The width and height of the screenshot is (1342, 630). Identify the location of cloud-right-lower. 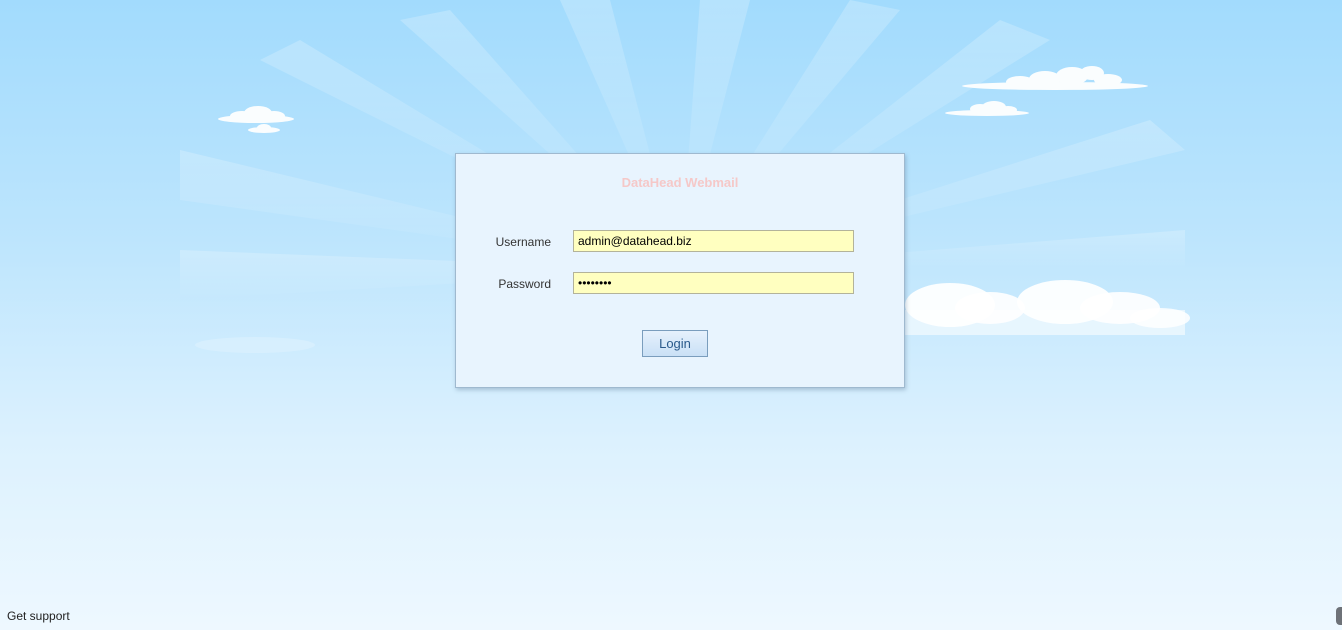
(1047, 307).